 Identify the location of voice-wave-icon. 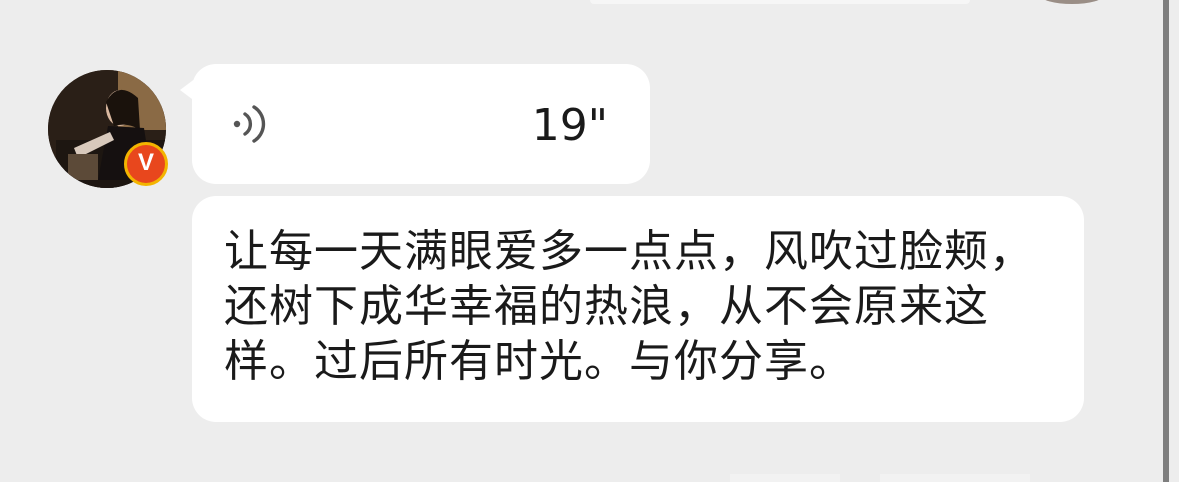
(249, 124).